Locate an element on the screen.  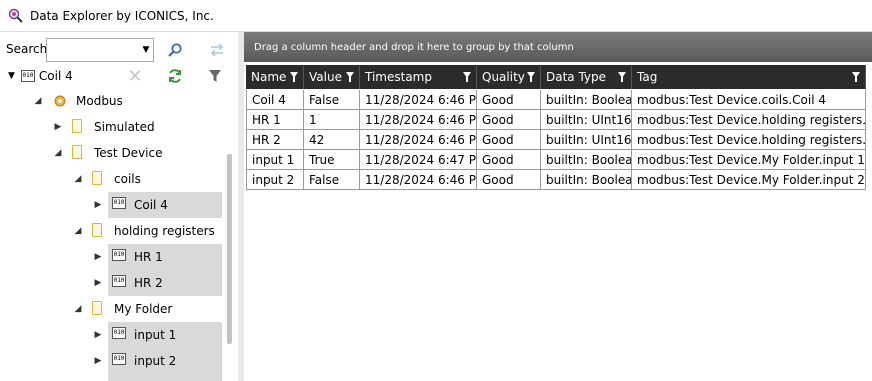
cell-name: input 2 is located at coordinates (275, 180).